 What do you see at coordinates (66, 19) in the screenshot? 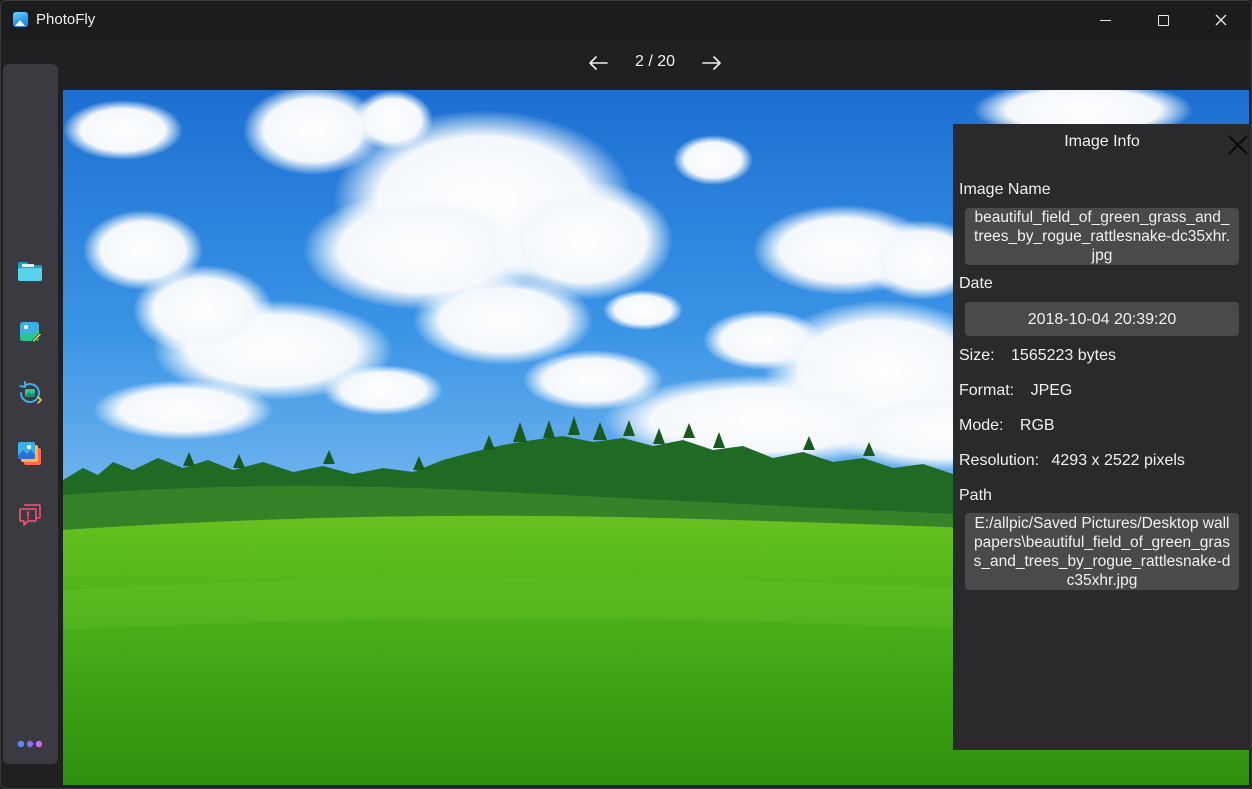
I see `app-title: PhotoFly` at bounding box center [66, 19].